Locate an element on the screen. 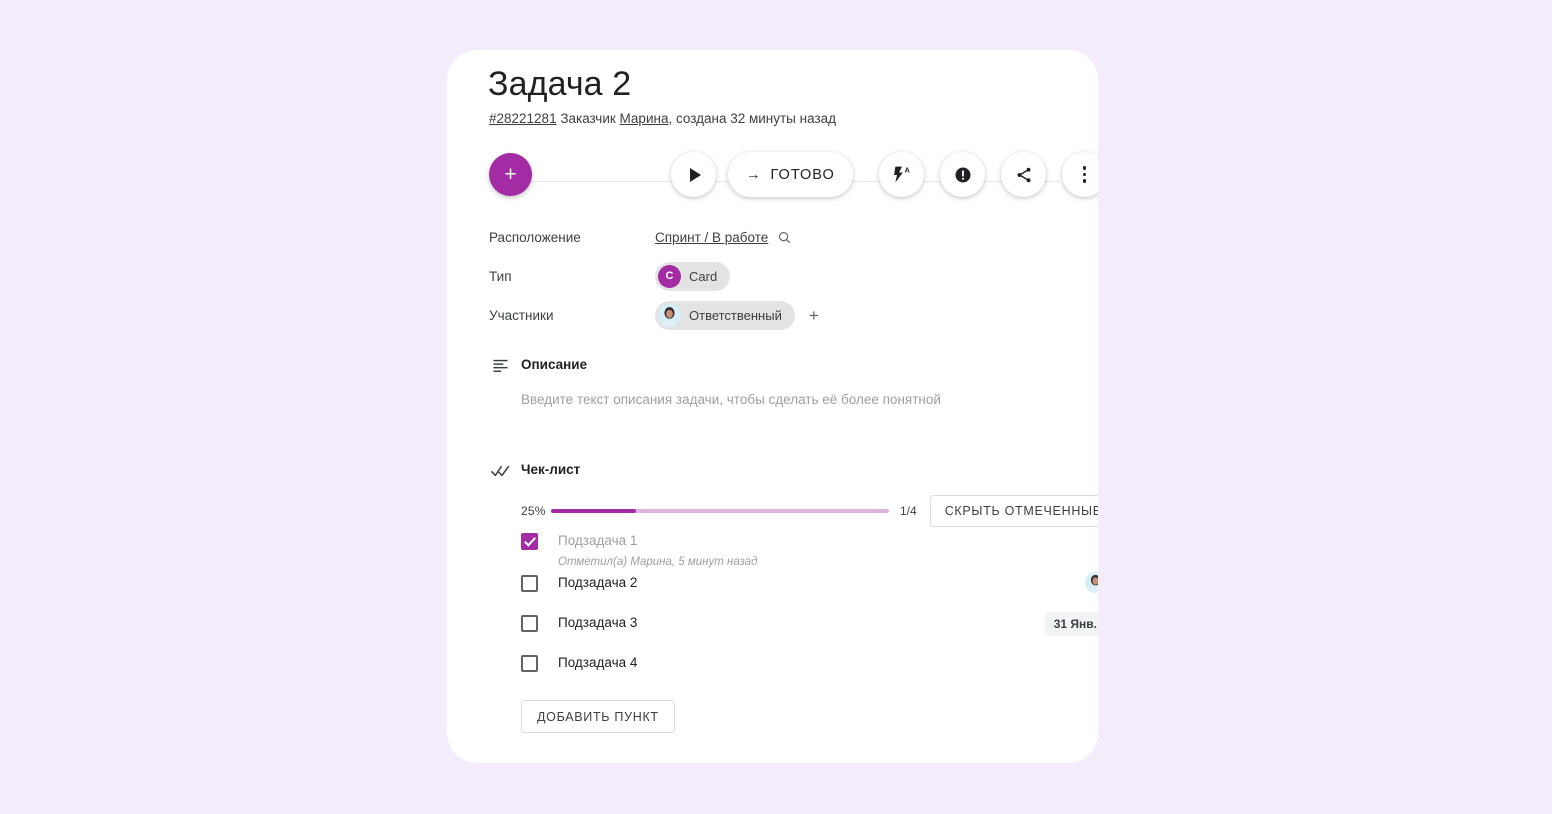  checklist-item-body: Подзадача 2 is located at coordinates (828, 581).